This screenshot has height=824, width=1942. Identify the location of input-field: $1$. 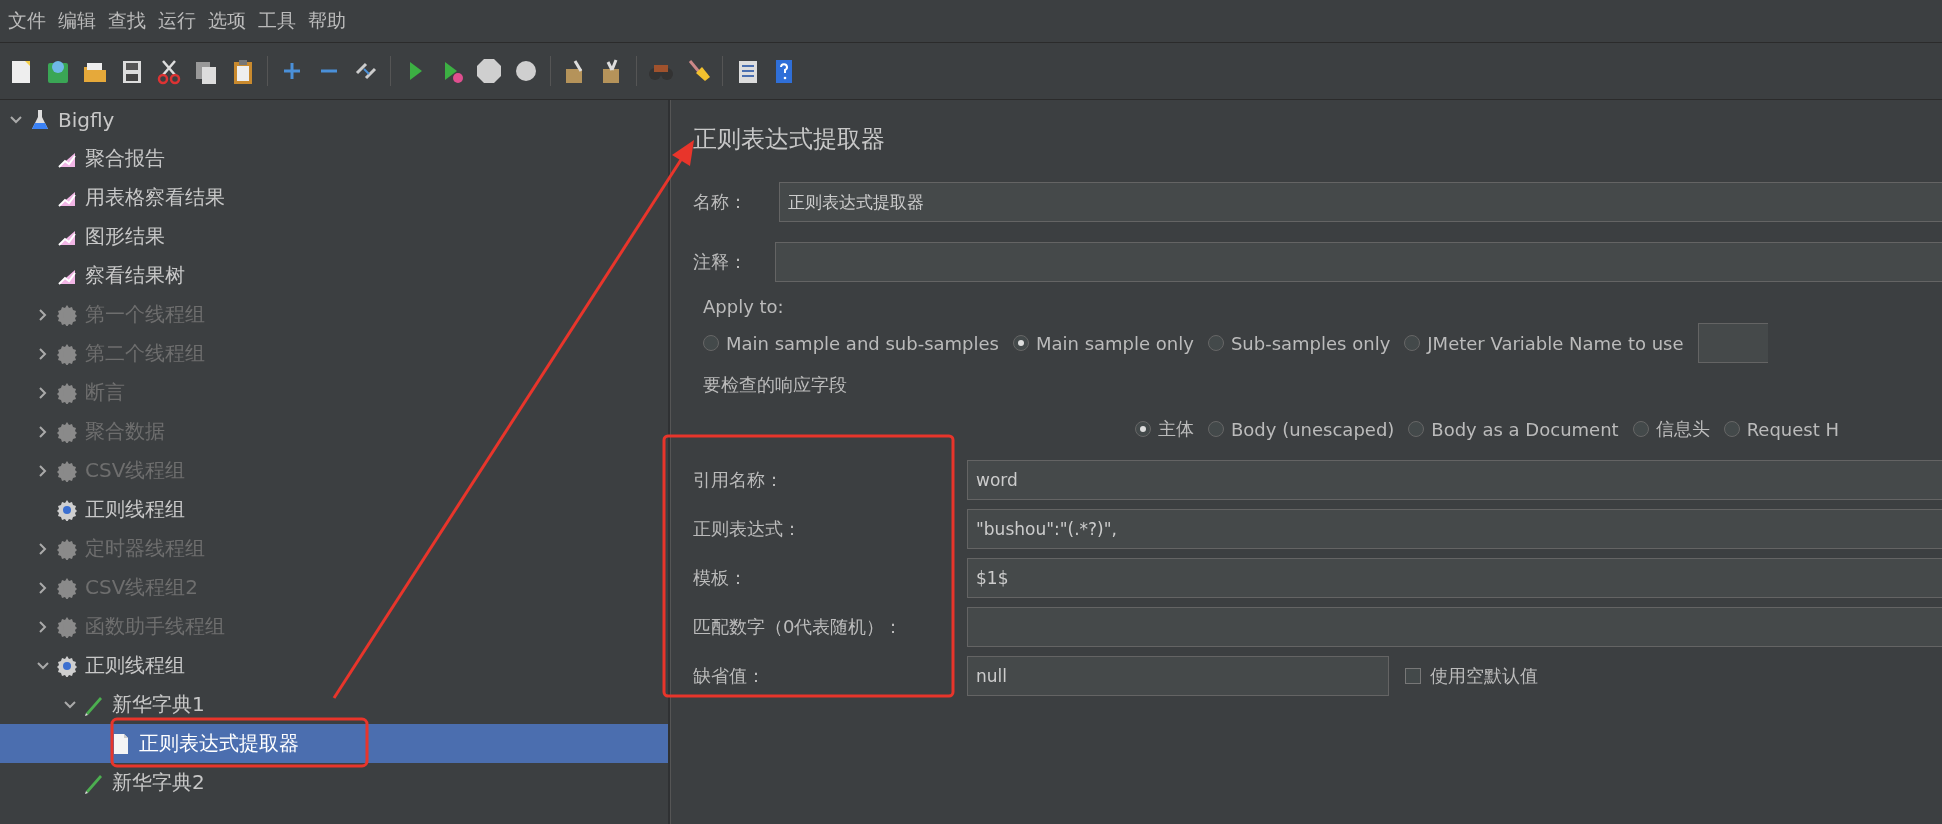
(1454, 577).